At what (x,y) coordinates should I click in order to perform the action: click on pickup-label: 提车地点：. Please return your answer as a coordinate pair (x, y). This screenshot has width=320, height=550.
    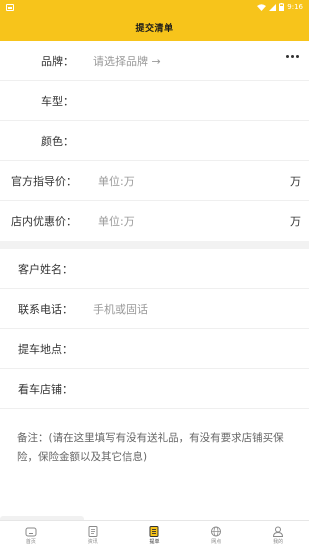
    Looking at the image, I should click on (45, 349).